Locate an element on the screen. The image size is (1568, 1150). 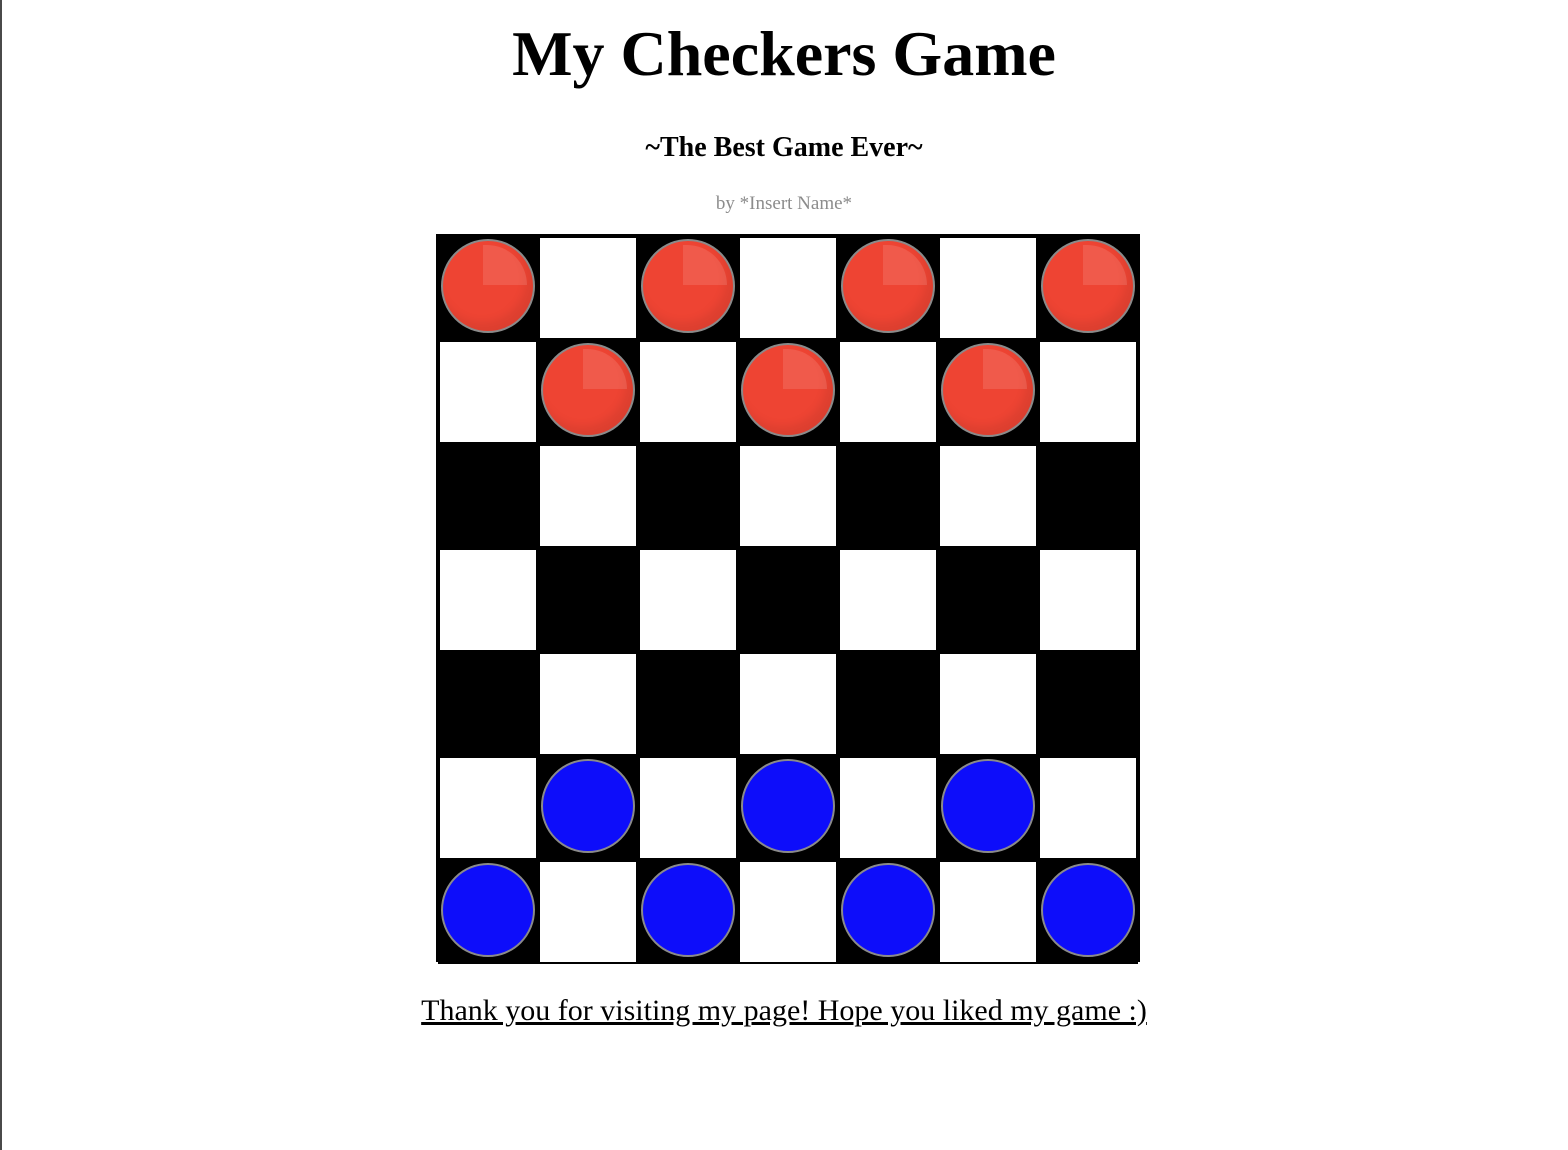
board-square-r2-c1 is located at coordinates (588, 496).